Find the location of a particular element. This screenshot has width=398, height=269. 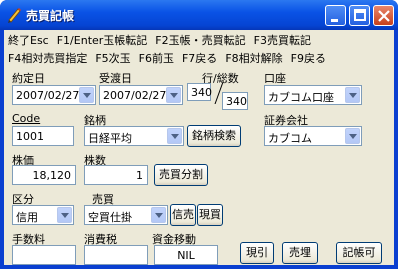

brand-search-button: 銘柄検索 is located at coordinates (214, 136).